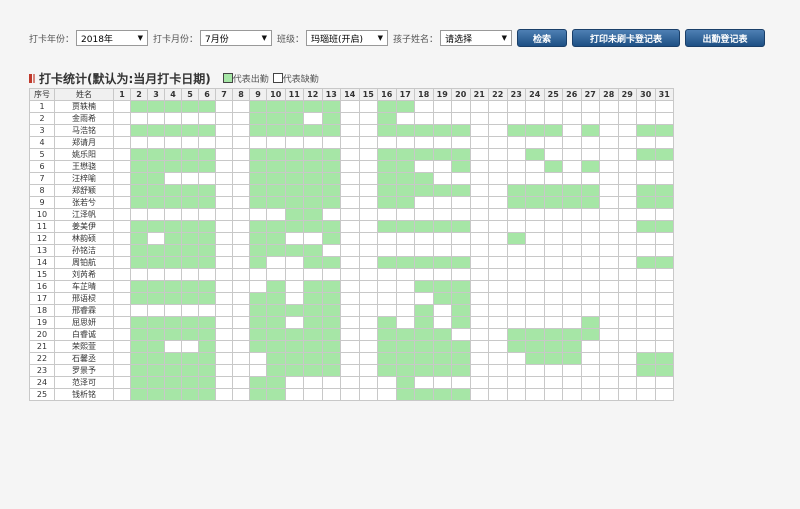  I want to click on header-day: 10, so click(276, 94).